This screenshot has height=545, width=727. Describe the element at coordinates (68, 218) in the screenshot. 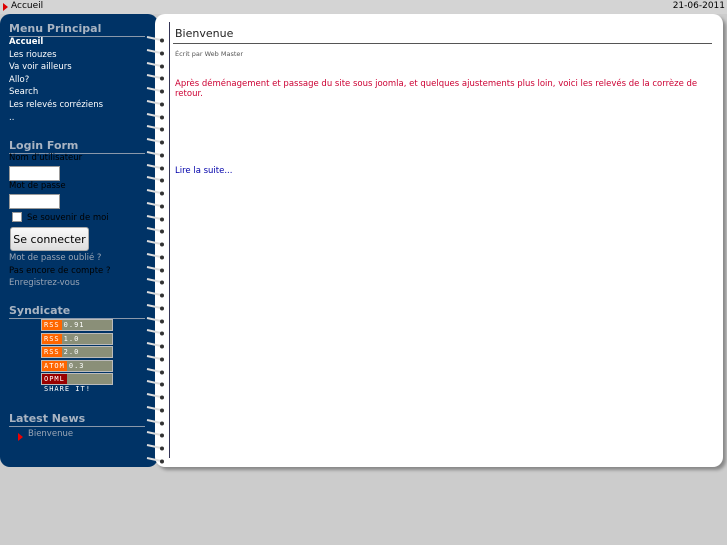

I see `remember-label: Se souvenir de moi` at that location.